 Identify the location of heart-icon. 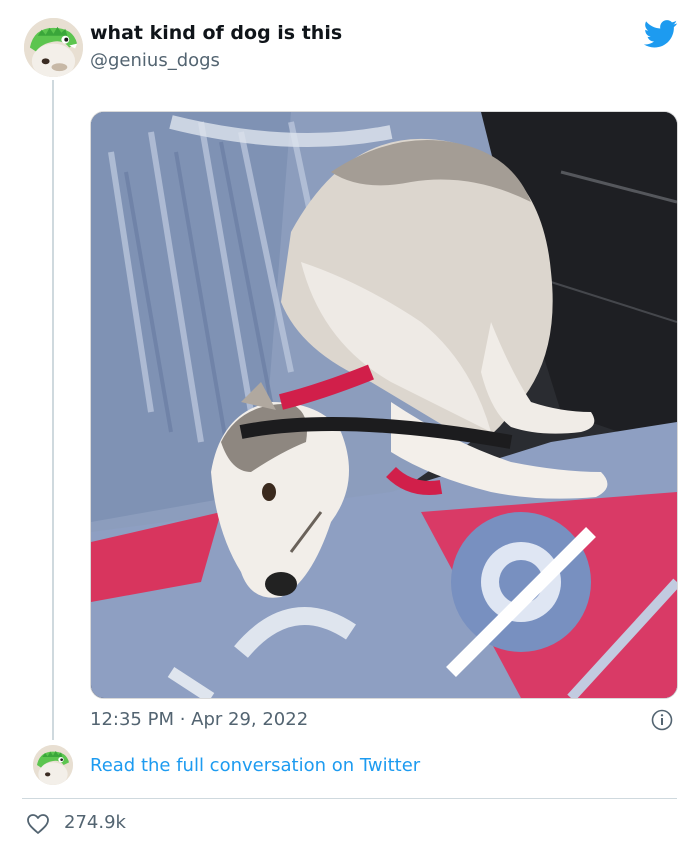
(38, 824).